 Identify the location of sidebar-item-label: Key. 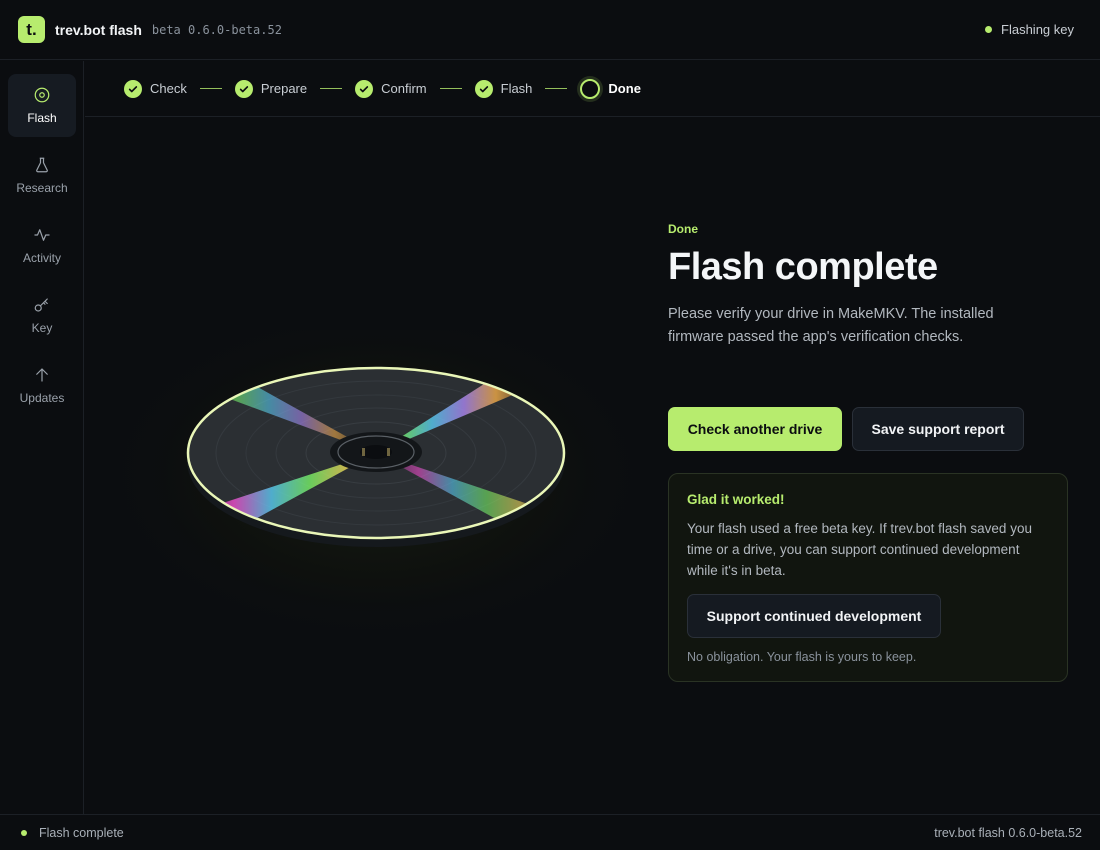
(42, 328).